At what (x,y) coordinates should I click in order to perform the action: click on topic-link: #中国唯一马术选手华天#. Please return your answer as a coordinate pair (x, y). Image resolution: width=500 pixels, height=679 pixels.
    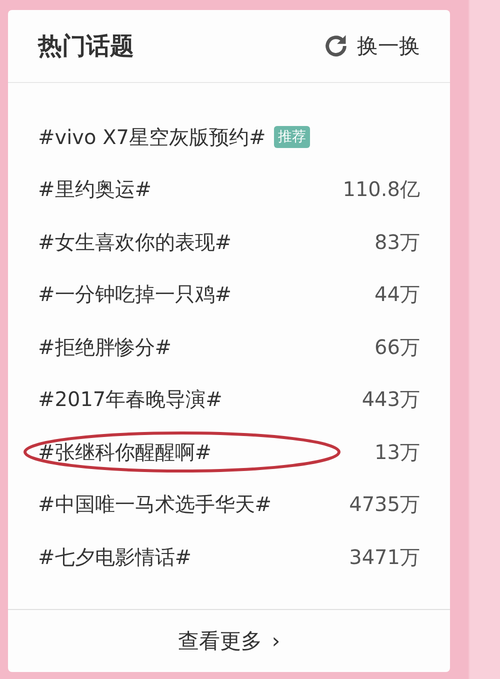
    Looking at the image, I should click on (155, 504).